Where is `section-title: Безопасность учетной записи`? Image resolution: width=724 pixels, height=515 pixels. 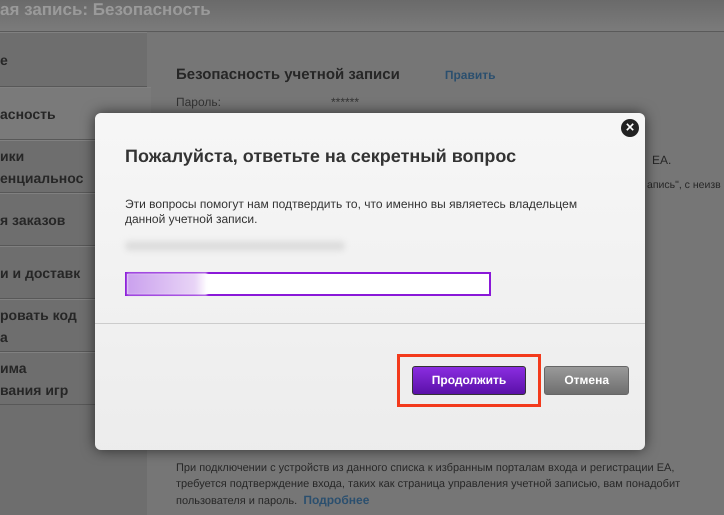
section-title: Безопасность учетной записи is located at coordinates (288, 74).